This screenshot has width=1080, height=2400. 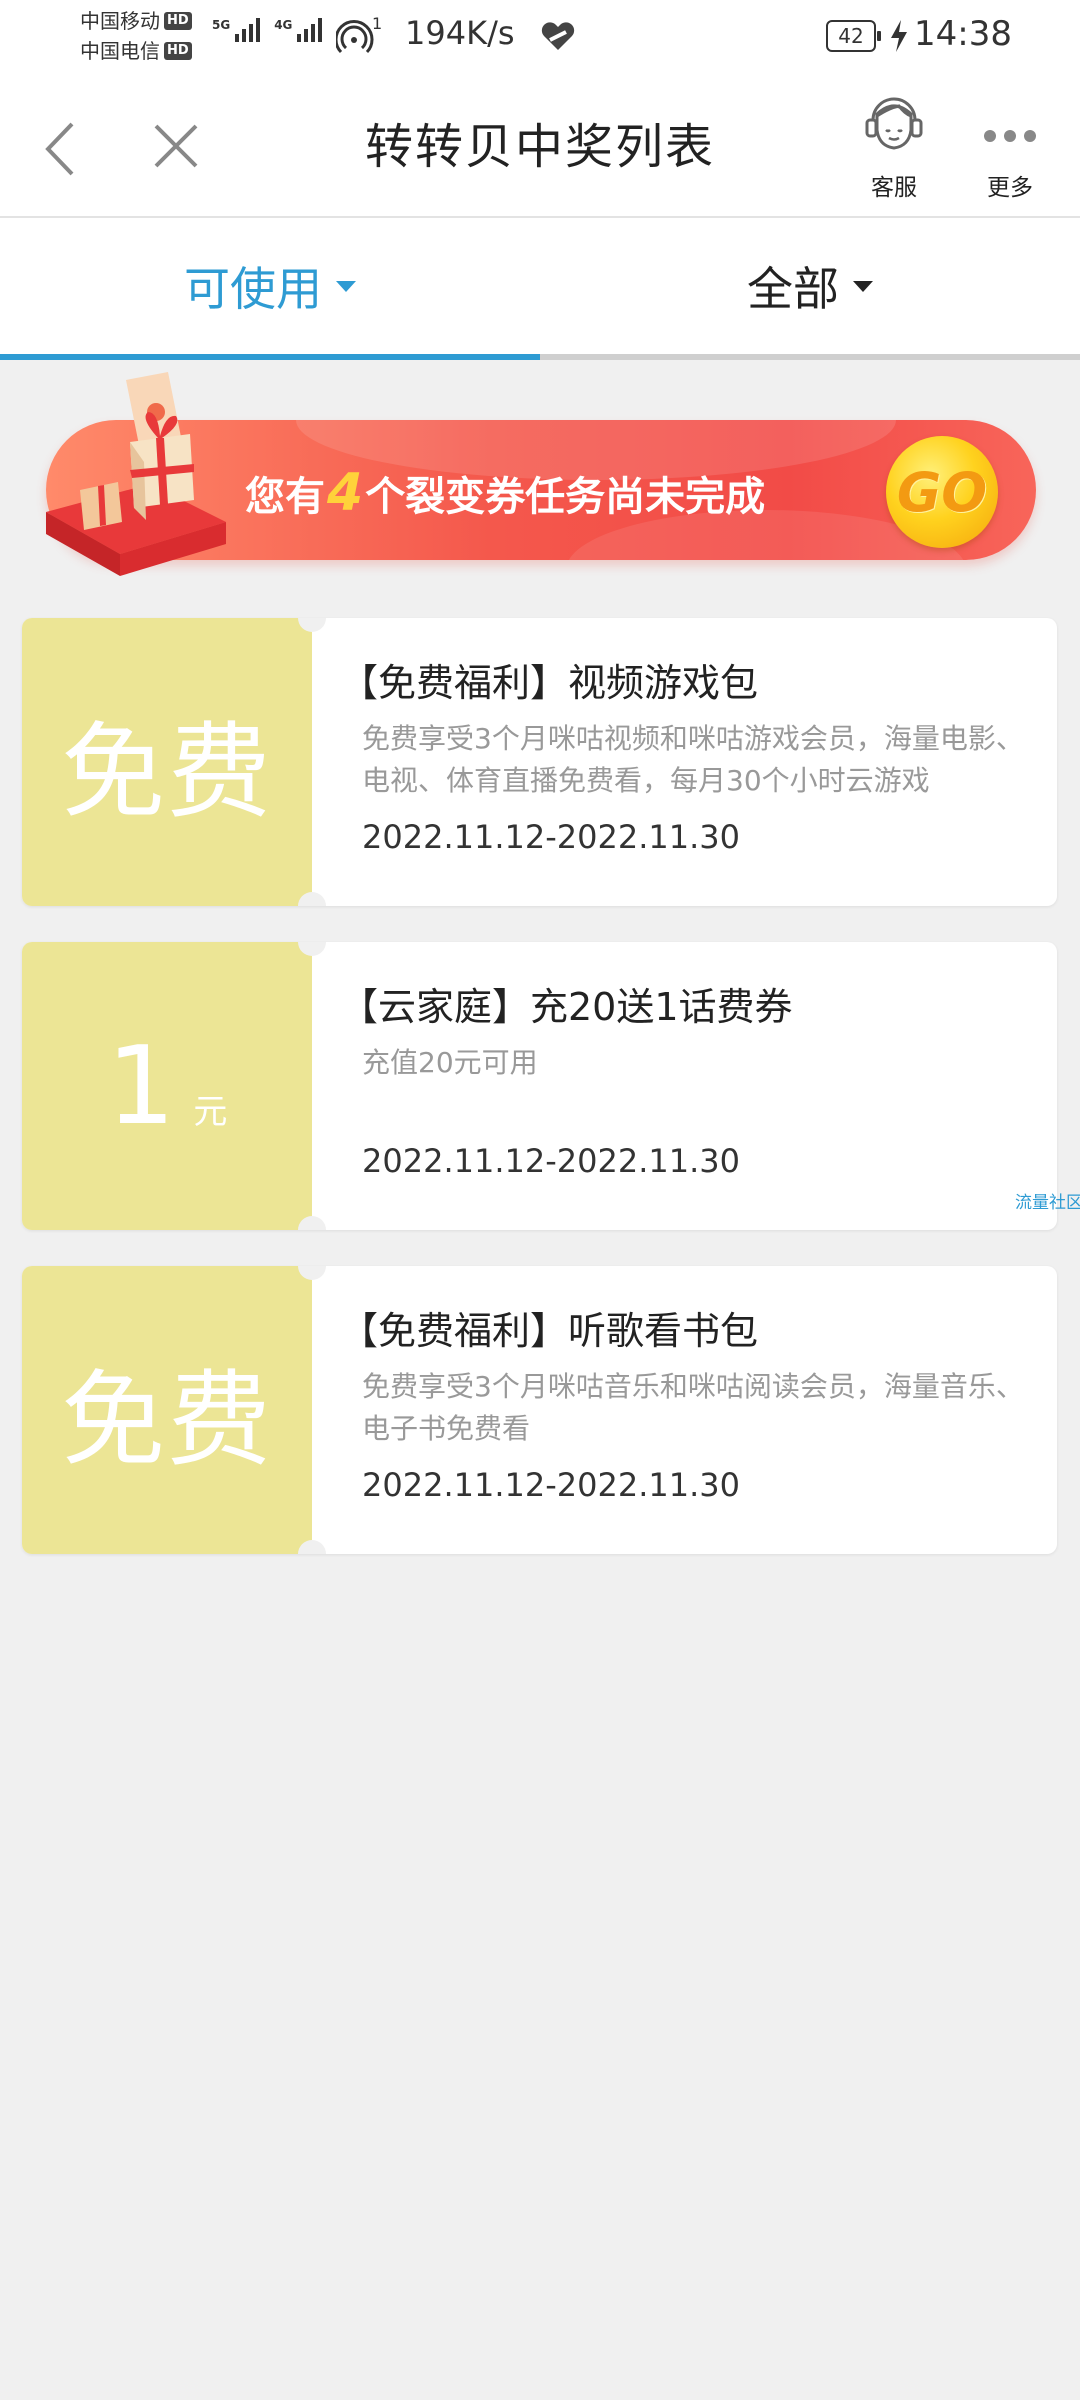 I want to click on carrier-row-2: 中国电信 HD, so click(x=145, y=51).